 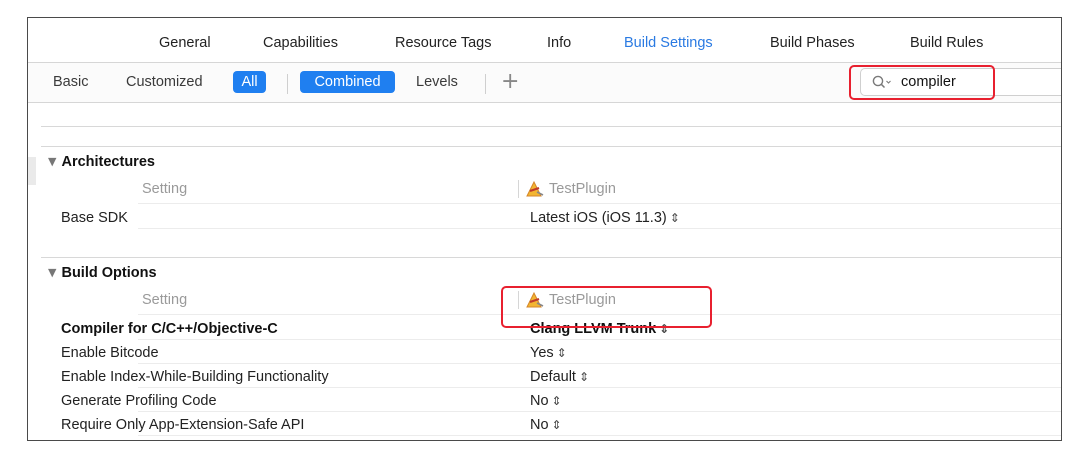 I want to click on section-title: Build Options, so click(x=109, y=273).